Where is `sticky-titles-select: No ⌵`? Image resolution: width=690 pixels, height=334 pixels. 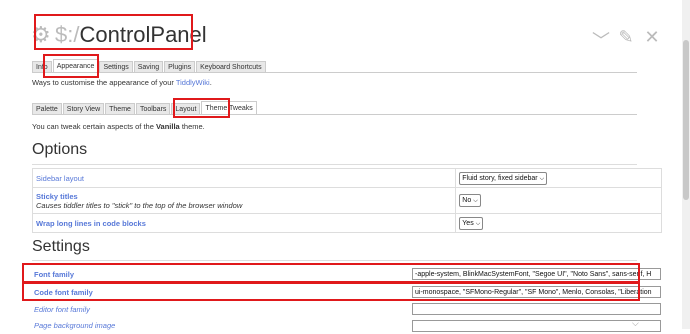 sticky-titles-select: No ⌵ is located at coordinates (470, 200).